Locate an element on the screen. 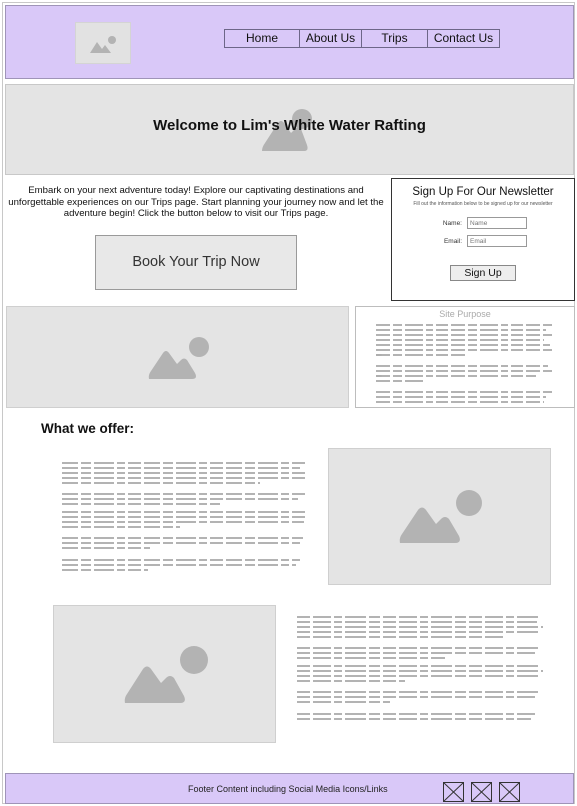  book-trip-button: Book Your Trip Now is located at coordinates (196, 262).